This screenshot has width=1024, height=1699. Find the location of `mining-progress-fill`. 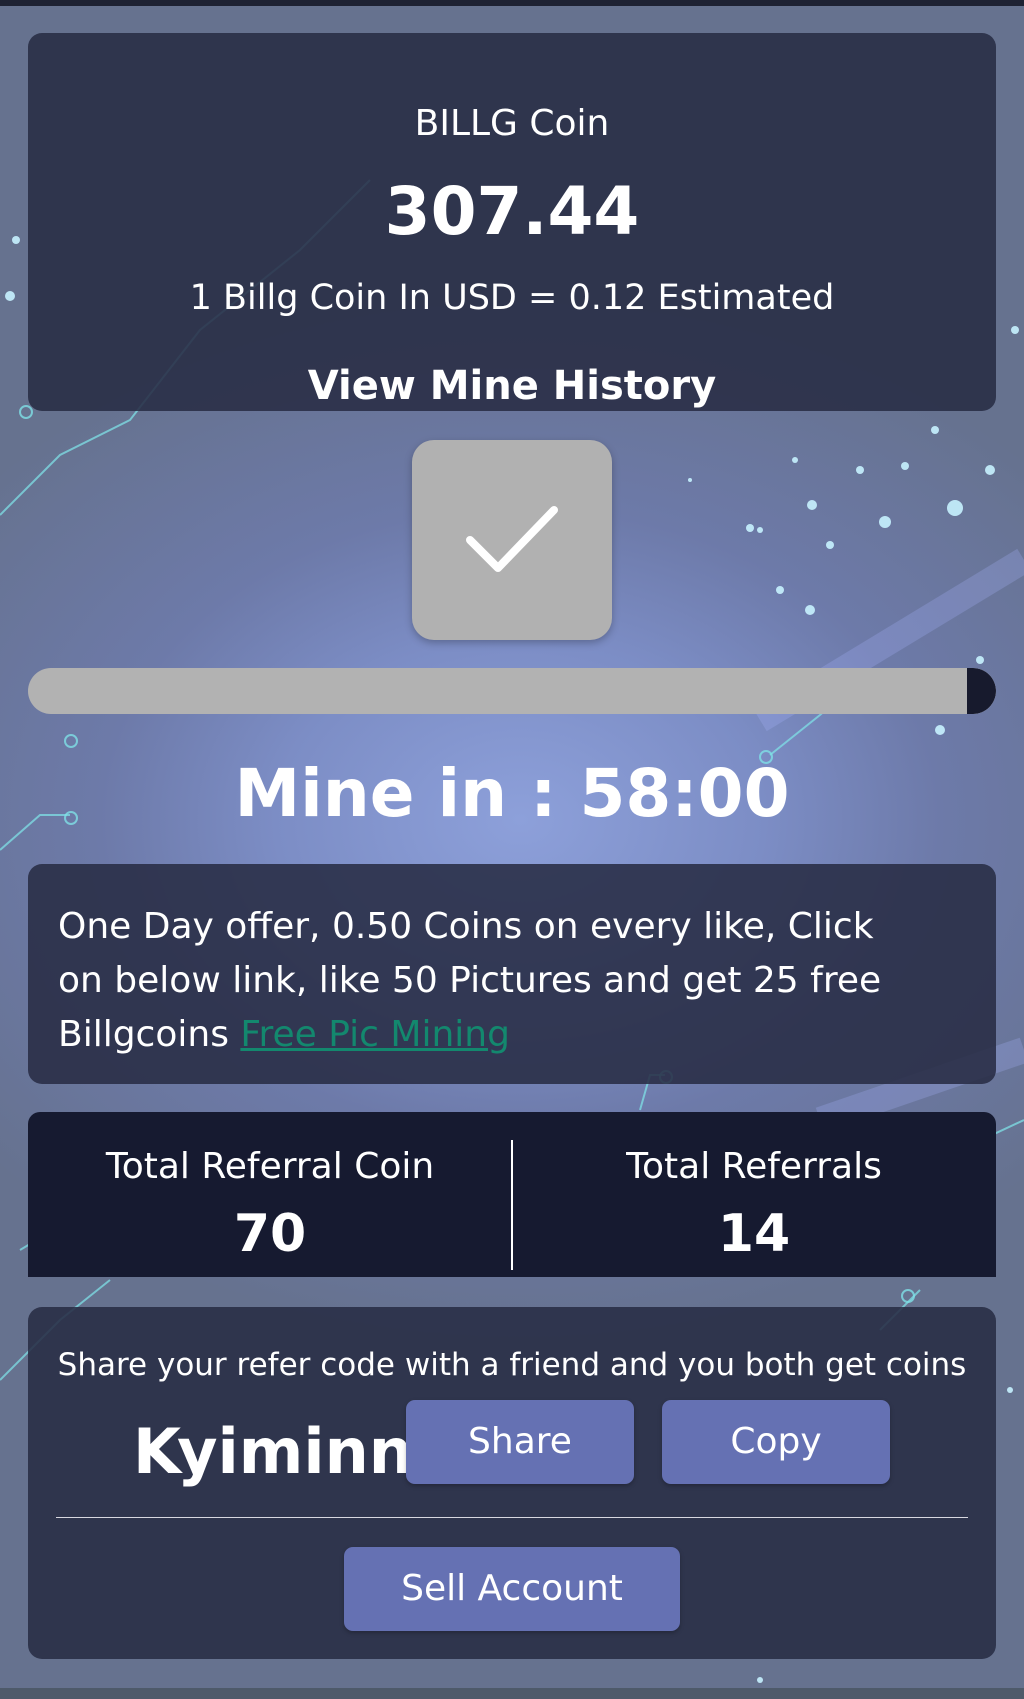

mining-progress-fill is located at coordinates (981, 691).